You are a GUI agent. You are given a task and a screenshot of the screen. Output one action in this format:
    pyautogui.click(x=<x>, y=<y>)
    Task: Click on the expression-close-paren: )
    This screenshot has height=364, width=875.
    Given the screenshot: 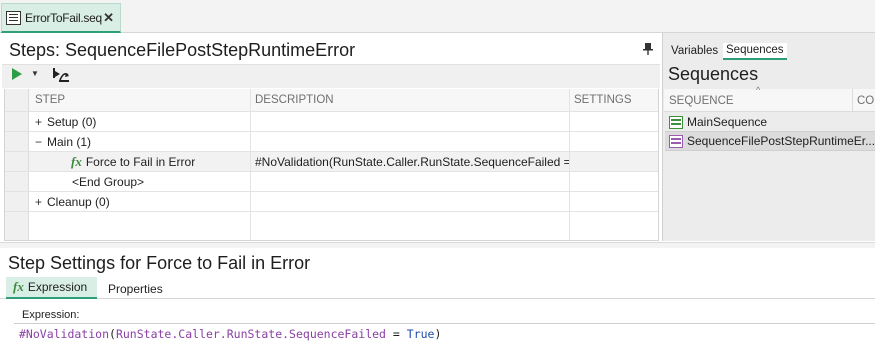 What is the action you would take?
    pyautogui.click(x=438, y=334)
    